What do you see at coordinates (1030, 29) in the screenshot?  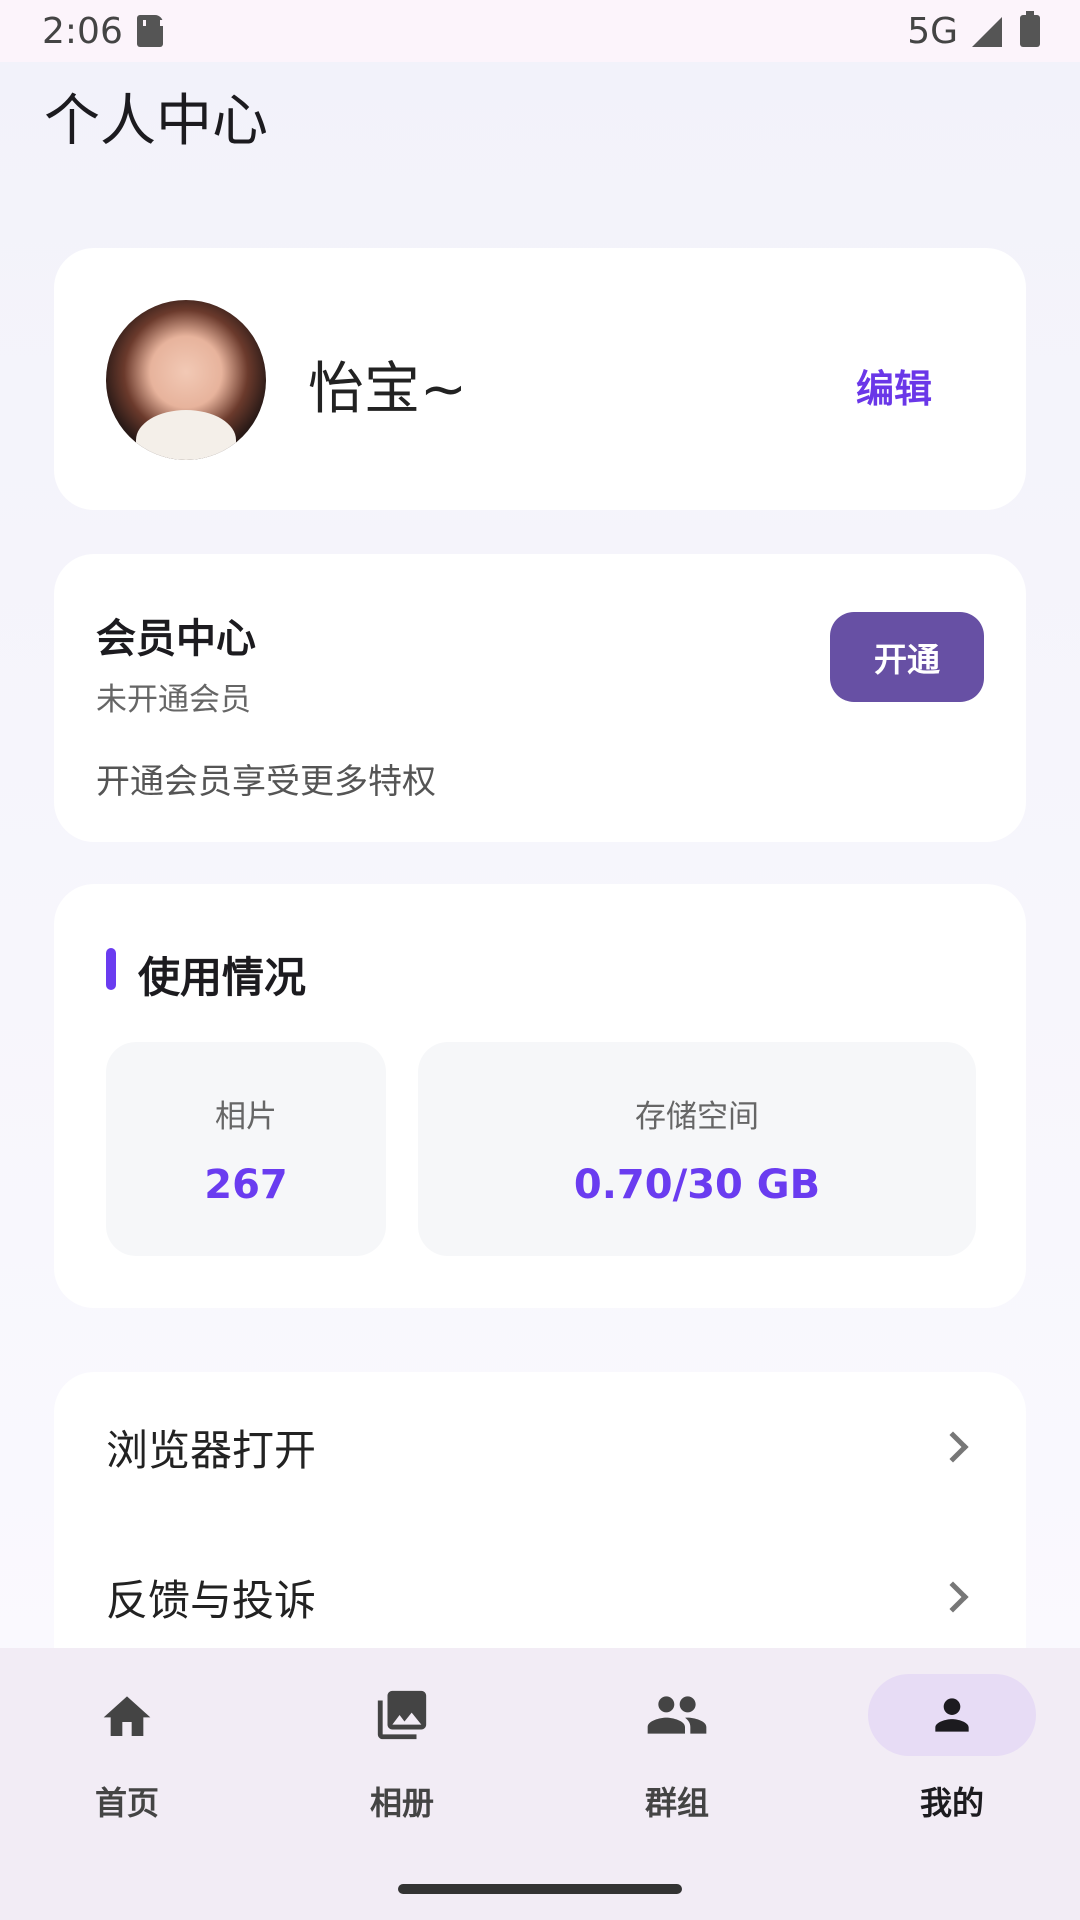 I see `battery-icon` at bounding box center [1030, 29].